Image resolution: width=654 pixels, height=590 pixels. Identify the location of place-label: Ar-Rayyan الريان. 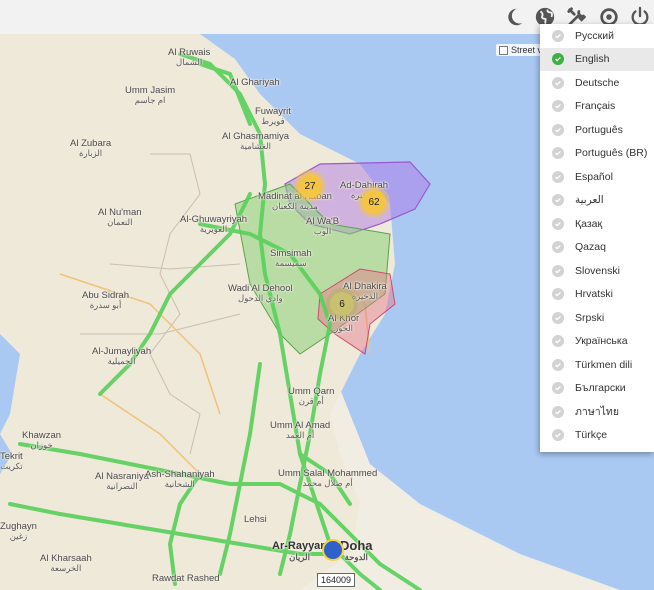
(300, 551).